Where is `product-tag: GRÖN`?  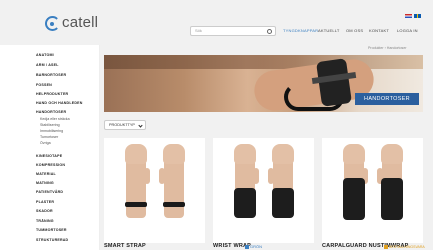 product-tag: GRÖN is located at coordinates (253, 246).